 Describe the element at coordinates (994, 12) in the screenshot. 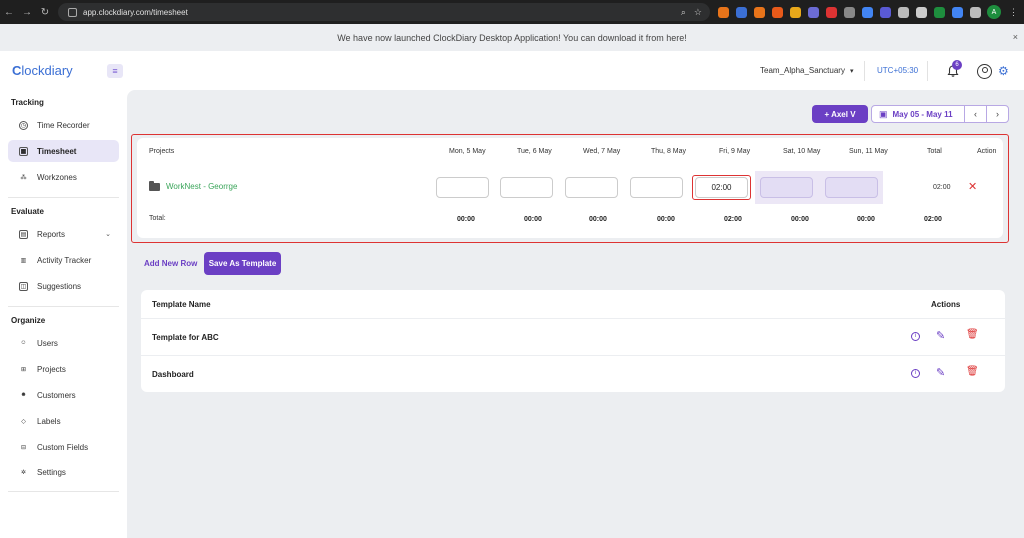

I see `account-avatar: A` at that location.